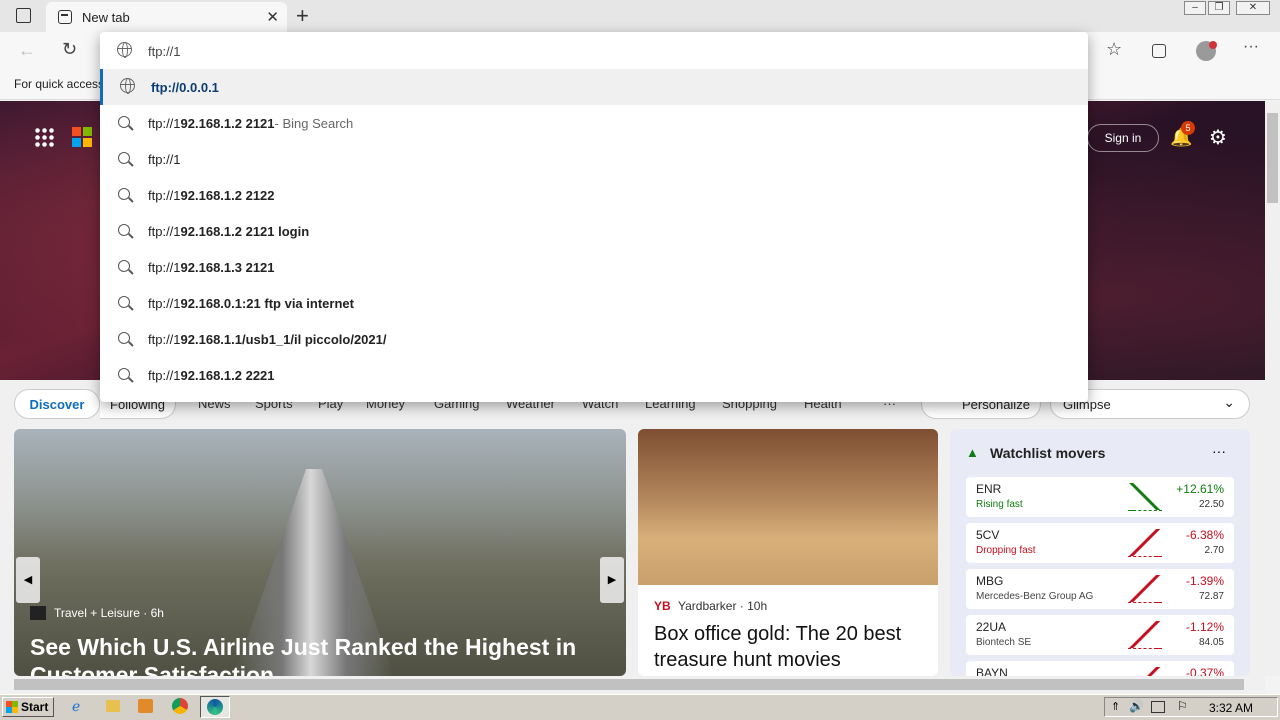 The height and width of the screenshot is (720, 1280). Describe the element at coordinates (594, 87) in the screenshot. I see `suggestion-item: ftp://0.0.0.1` at that location.